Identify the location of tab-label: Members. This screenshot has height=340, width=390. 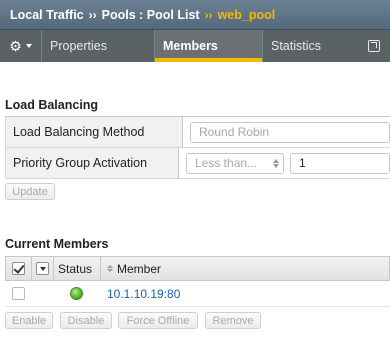
(190, 46).